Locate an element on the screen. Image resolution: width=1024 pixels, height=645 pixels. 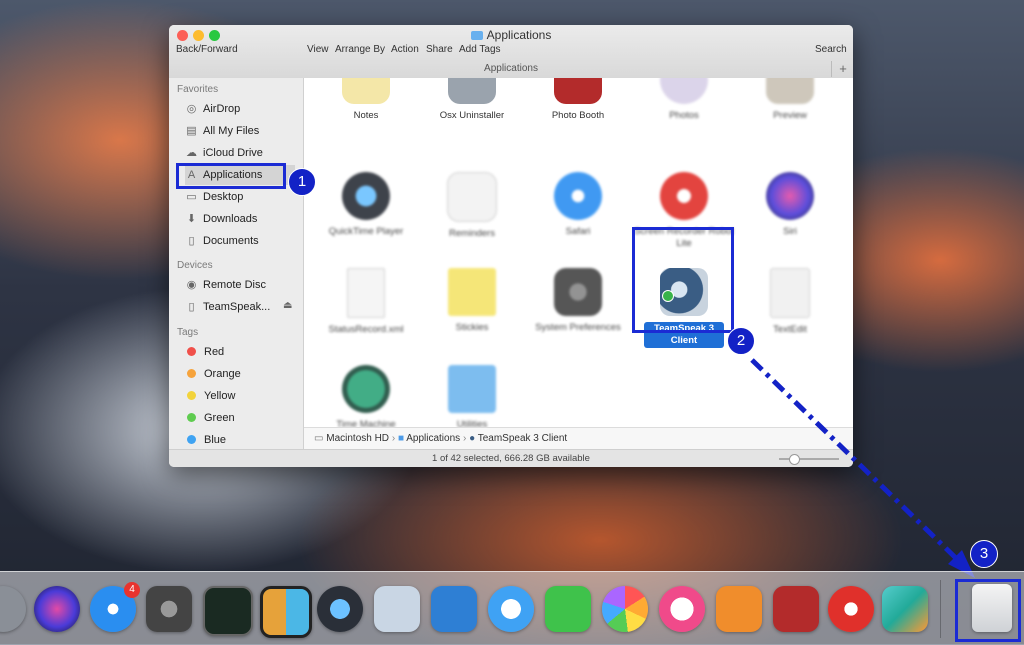
notification-badge: 4 is located at coordinates (132, 590).